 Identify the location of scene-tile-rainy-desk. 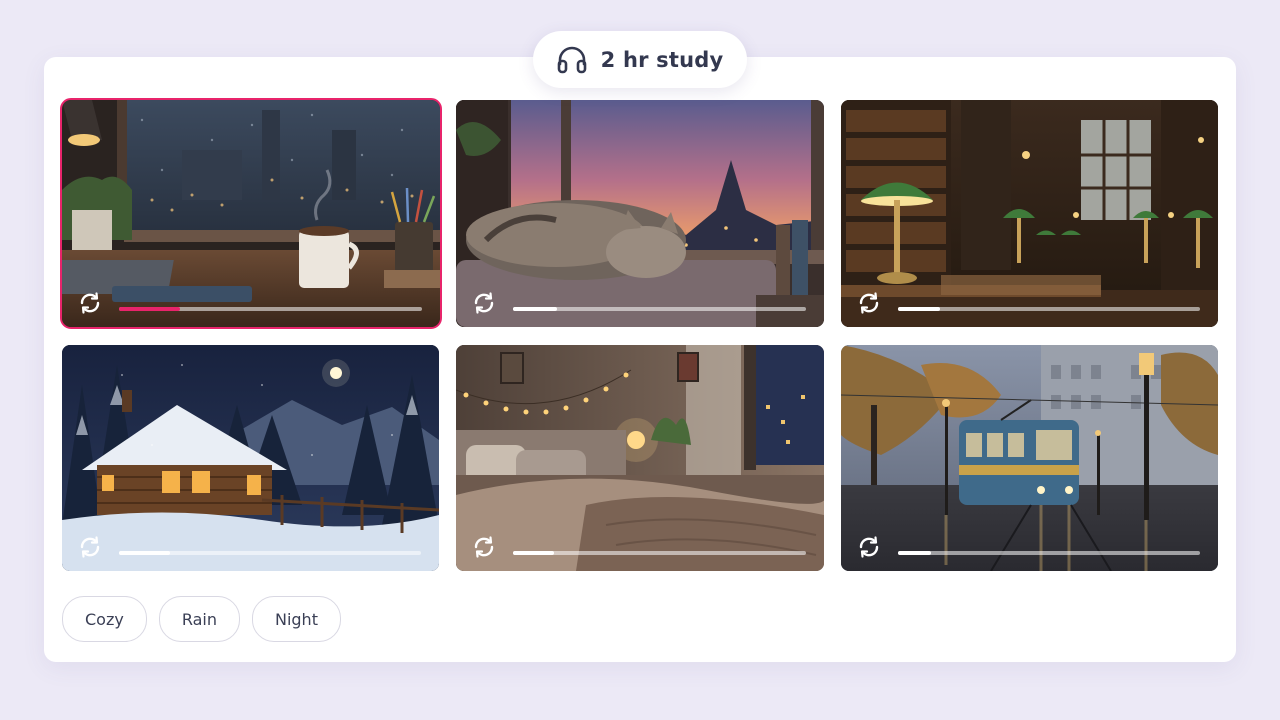
(251, 213).